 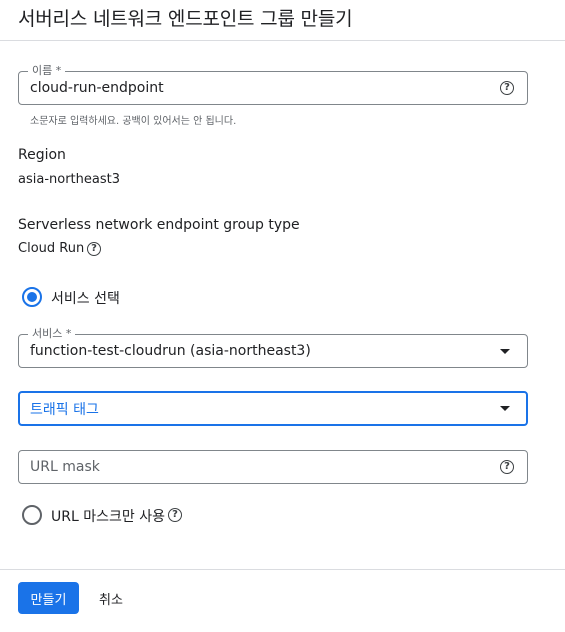 What do you see at coordinates (282, 569) in the screenshot?
I see `footer-divider` at bounding box center [282, 569].